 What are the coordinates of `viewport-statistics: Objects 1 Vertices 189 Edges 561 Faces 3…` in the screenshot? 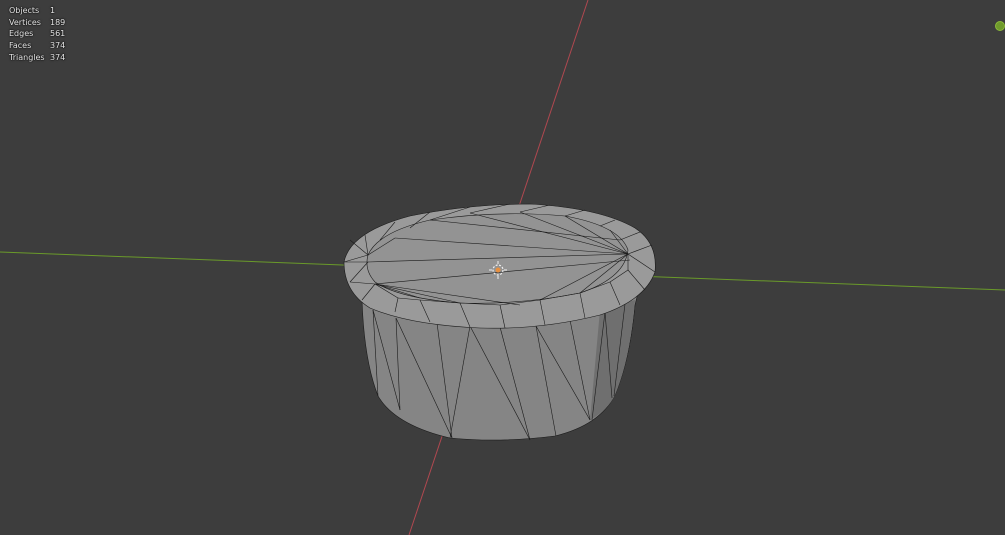 It's located at (37, 34).